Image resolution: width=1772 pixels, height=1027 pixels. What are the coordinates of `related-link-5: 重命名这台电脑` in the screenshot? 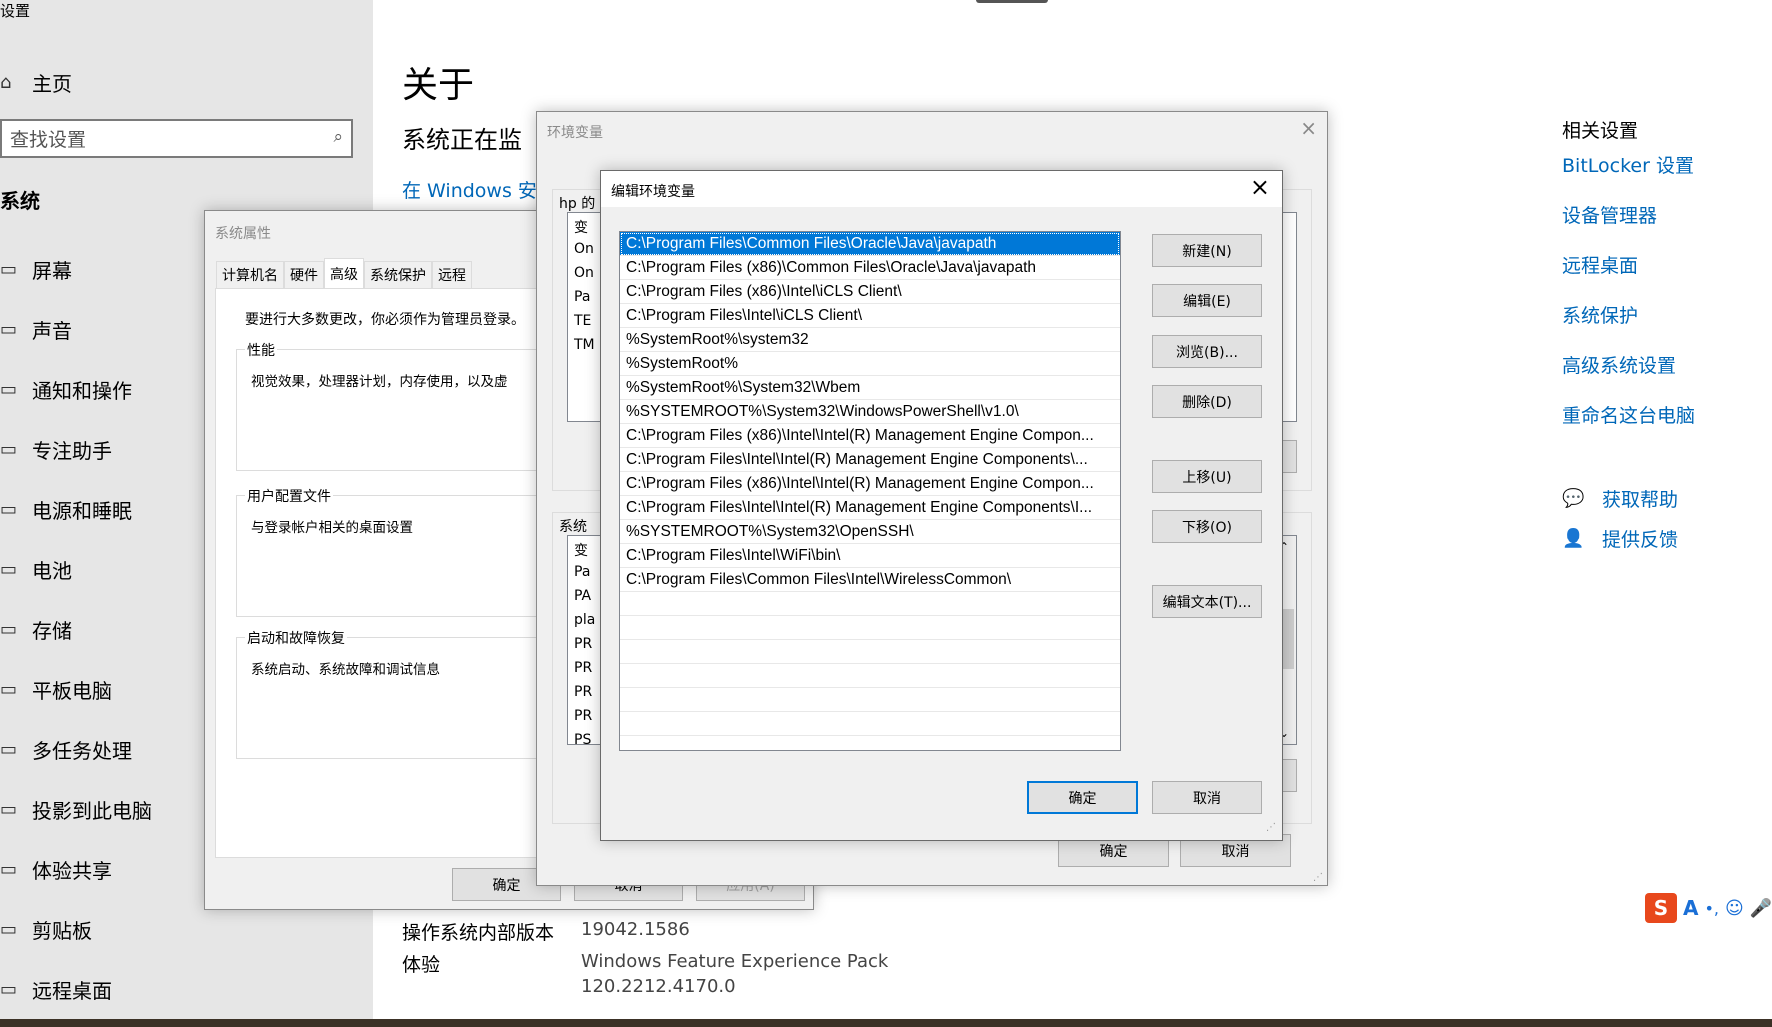 It's located at (1628, 414).